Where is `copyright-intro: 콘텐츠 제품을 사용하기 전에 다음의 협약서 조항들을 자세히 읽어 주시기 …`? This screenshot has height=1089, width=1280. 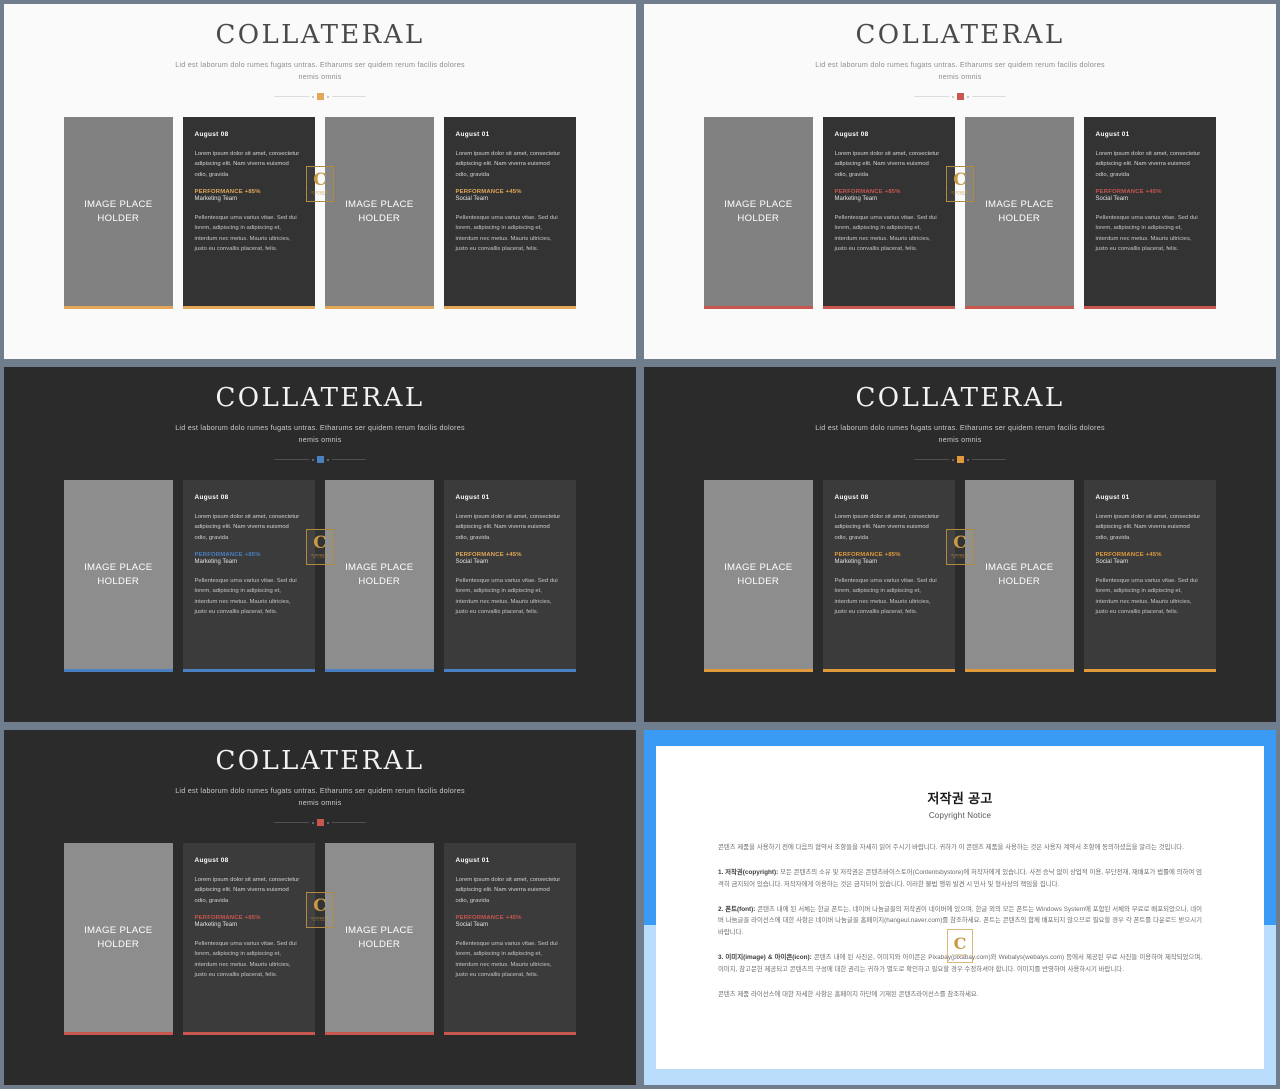
copyright-intro: 콘텐츠 제품을 사용하기 전에 다음의 협약서 조항들을 자세히 읽어 주시기 … is located at coordinates (951, 847).